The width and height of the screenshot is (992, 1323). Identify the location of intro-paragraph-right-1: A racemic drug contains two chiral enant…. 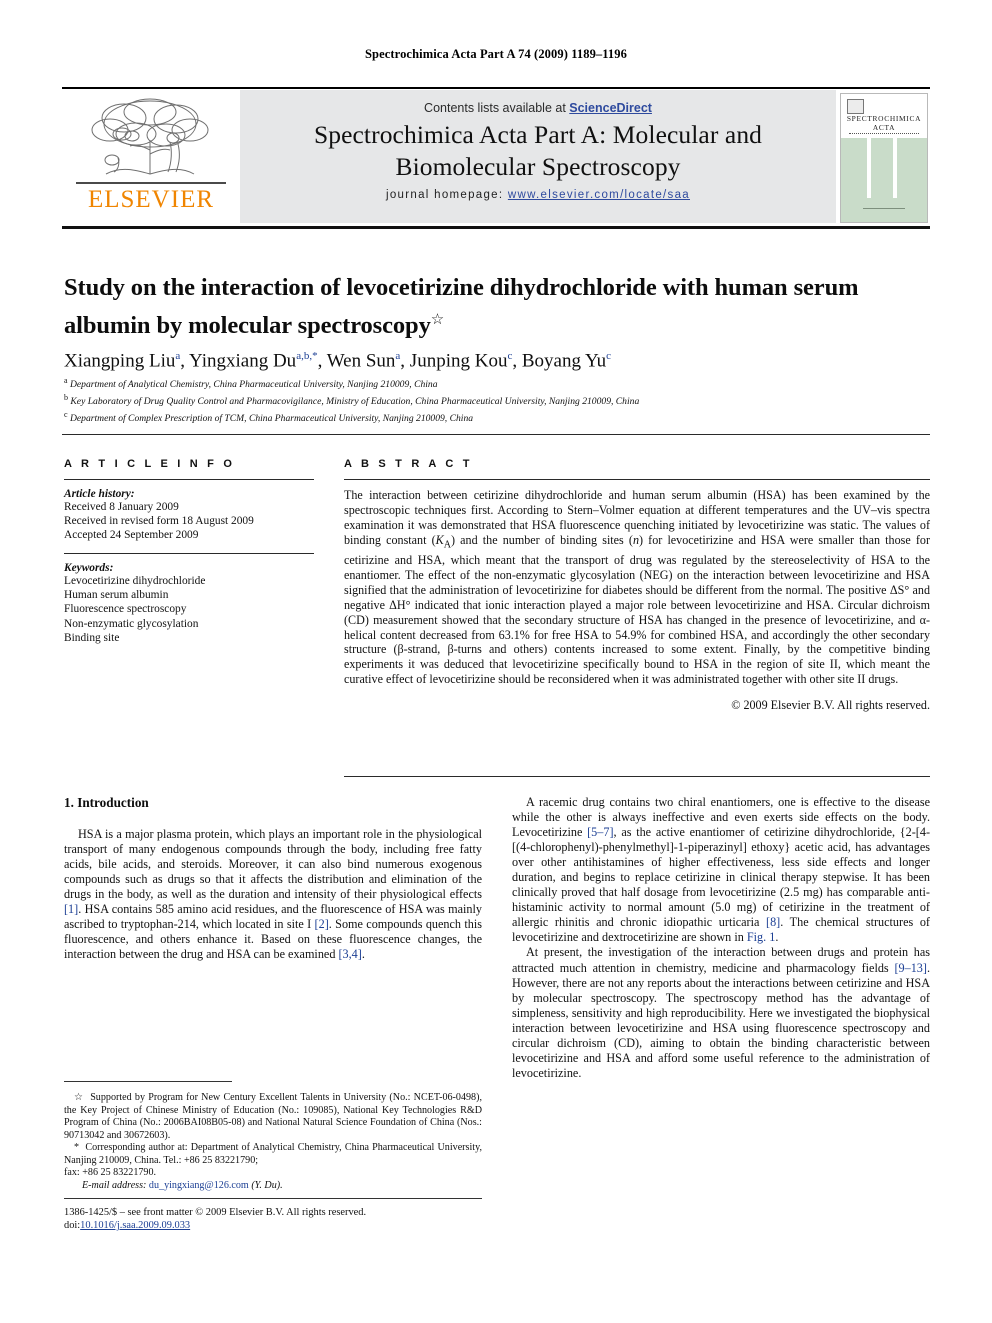
(721, 870).